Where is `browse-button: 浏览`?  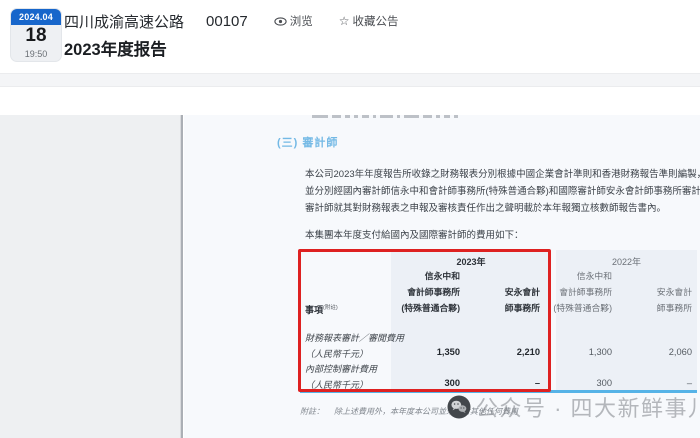
browse-button: 浏览 is located at coordinates (293, 21).